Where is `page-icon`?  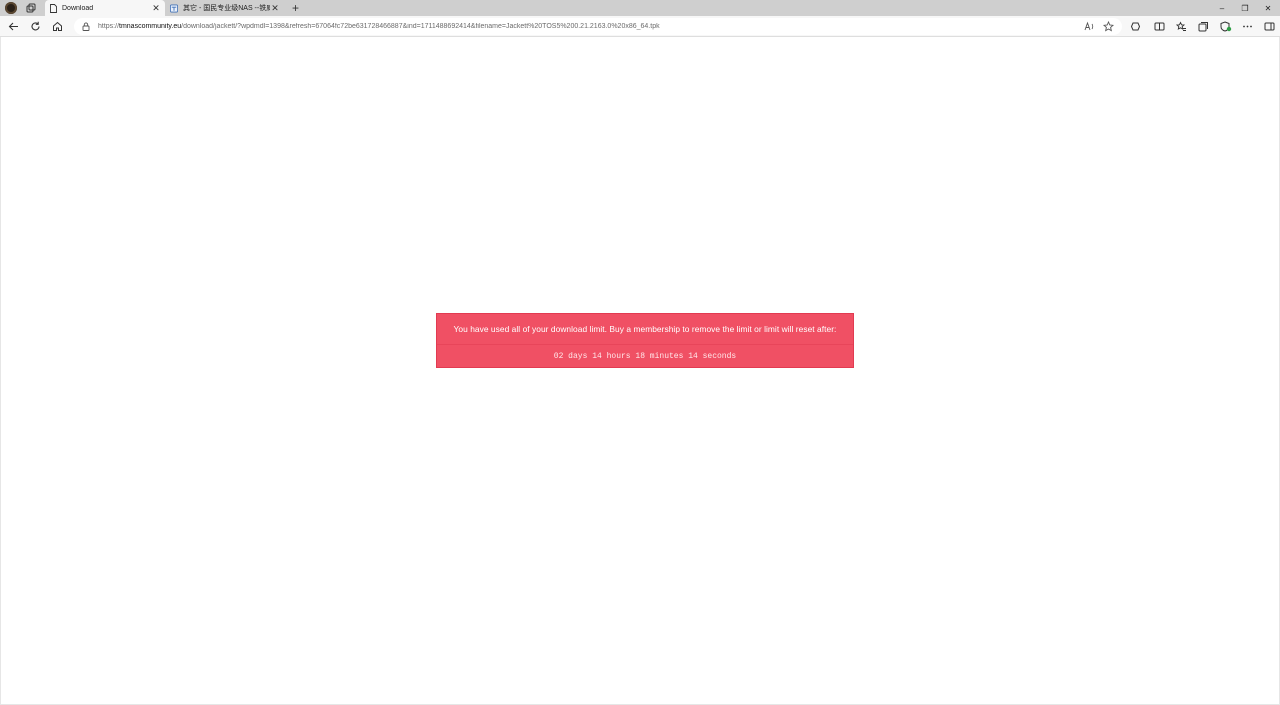 page-icon is located at coordinates (53, 8).